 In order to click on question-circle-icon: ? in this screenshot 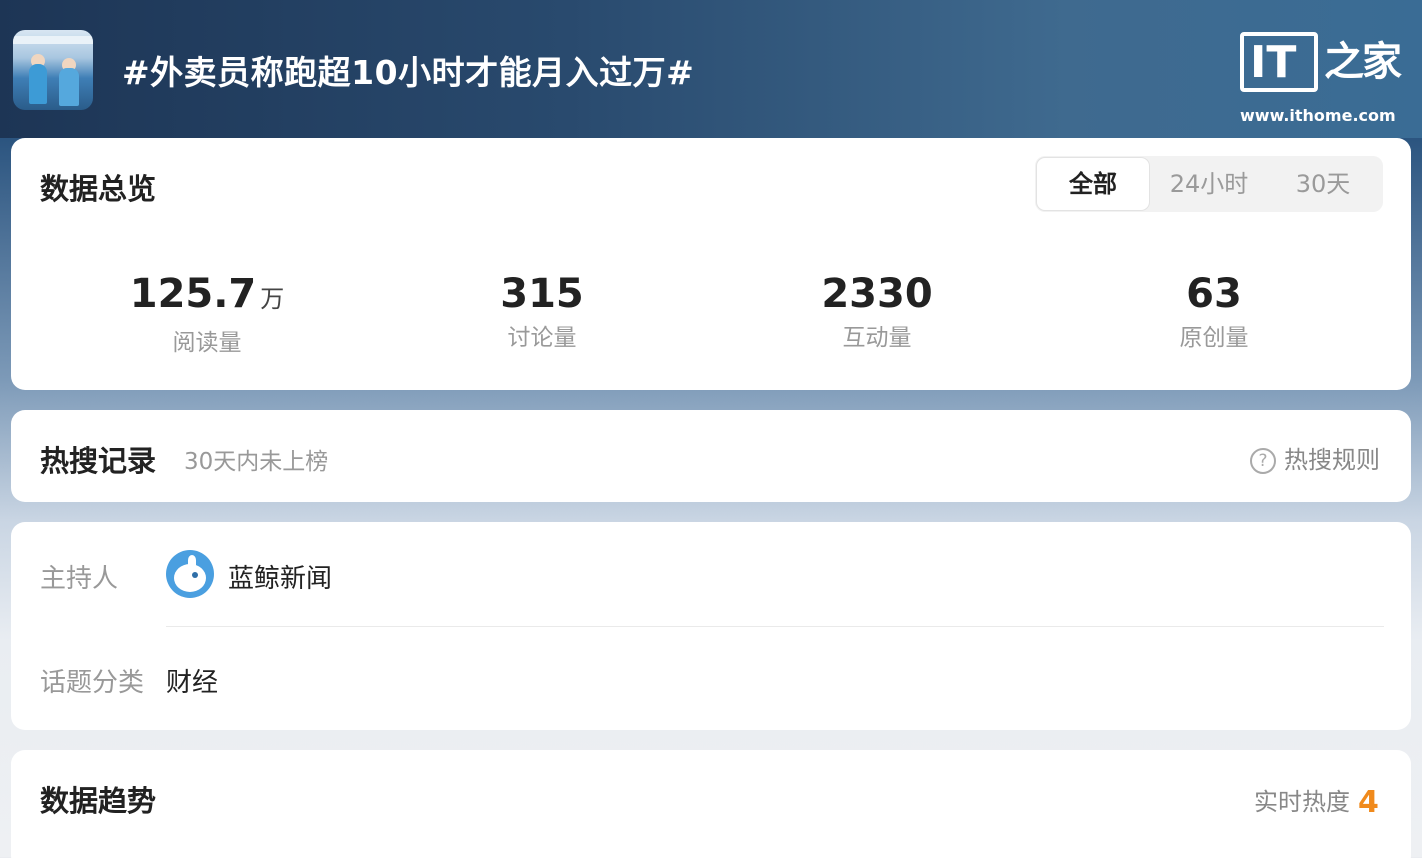, I will do `click(1263, 461)`.